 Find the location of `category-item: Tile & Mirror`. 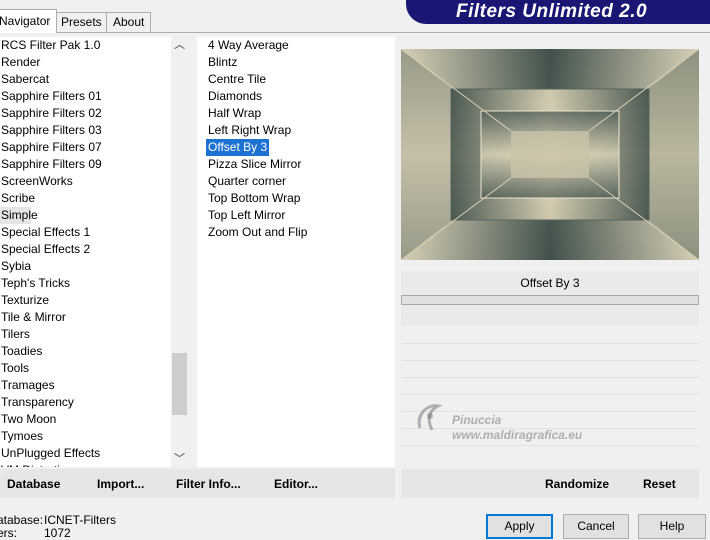

category-item: Tile & Mirror is located at coordinates (85, 317).